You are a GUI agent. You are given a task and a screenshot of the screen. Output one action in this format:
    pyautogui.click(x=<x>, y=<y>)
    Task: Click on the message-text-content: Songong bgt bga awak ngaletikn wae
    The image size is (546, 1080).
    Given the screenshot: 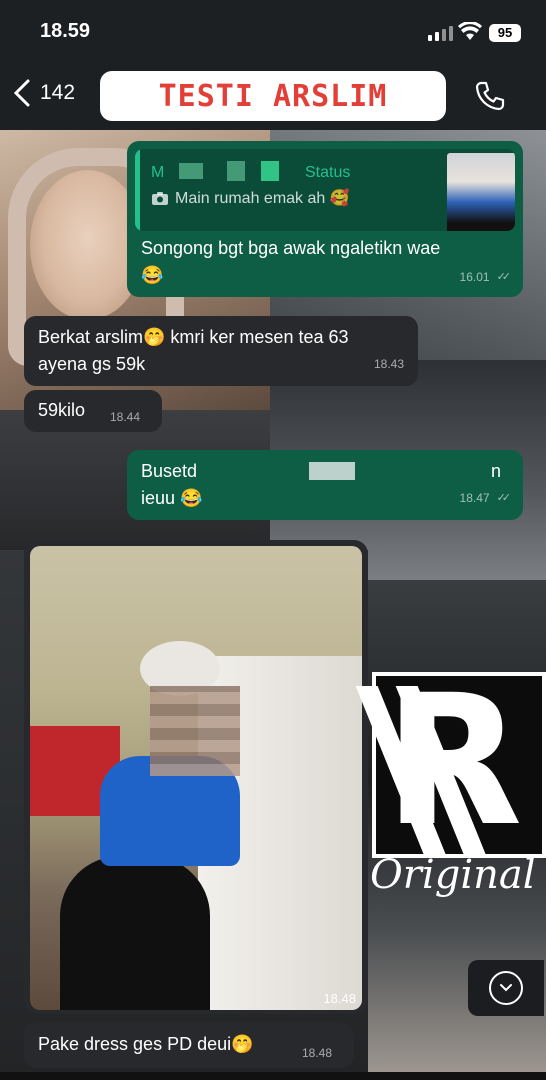 What is the action you would take?
    pyautogui.click(x=291, y=248)
    